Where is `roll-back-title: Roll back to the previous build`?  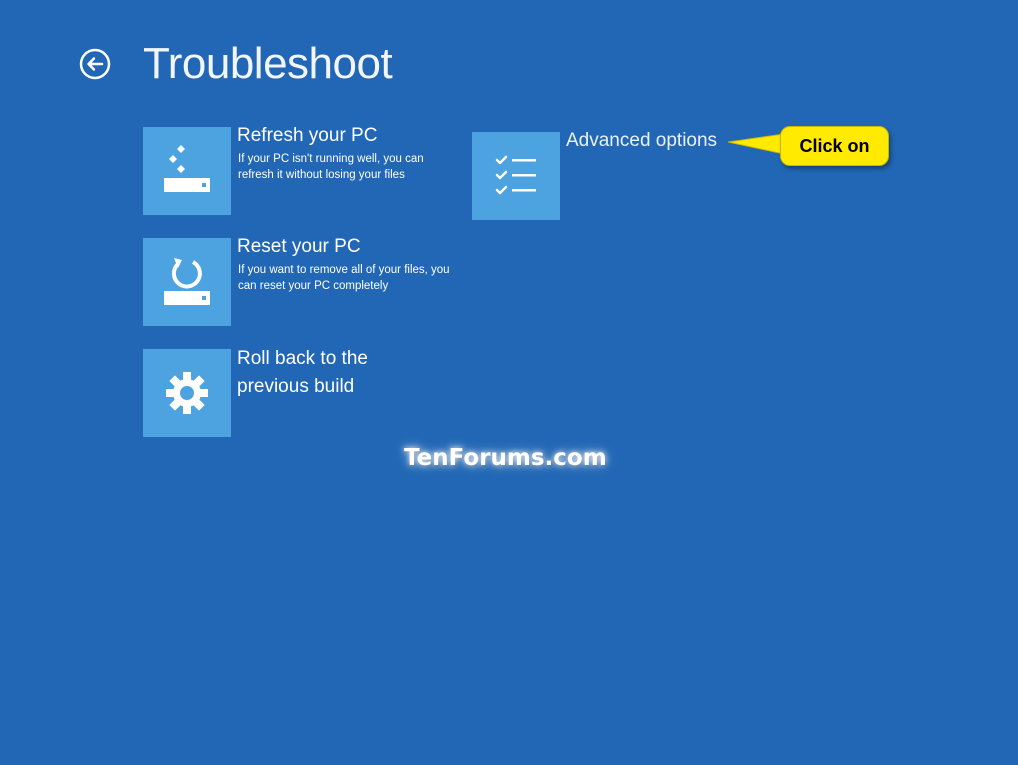 roll-back-title: Roll back to the previous build is located at coordinates (302, 372).